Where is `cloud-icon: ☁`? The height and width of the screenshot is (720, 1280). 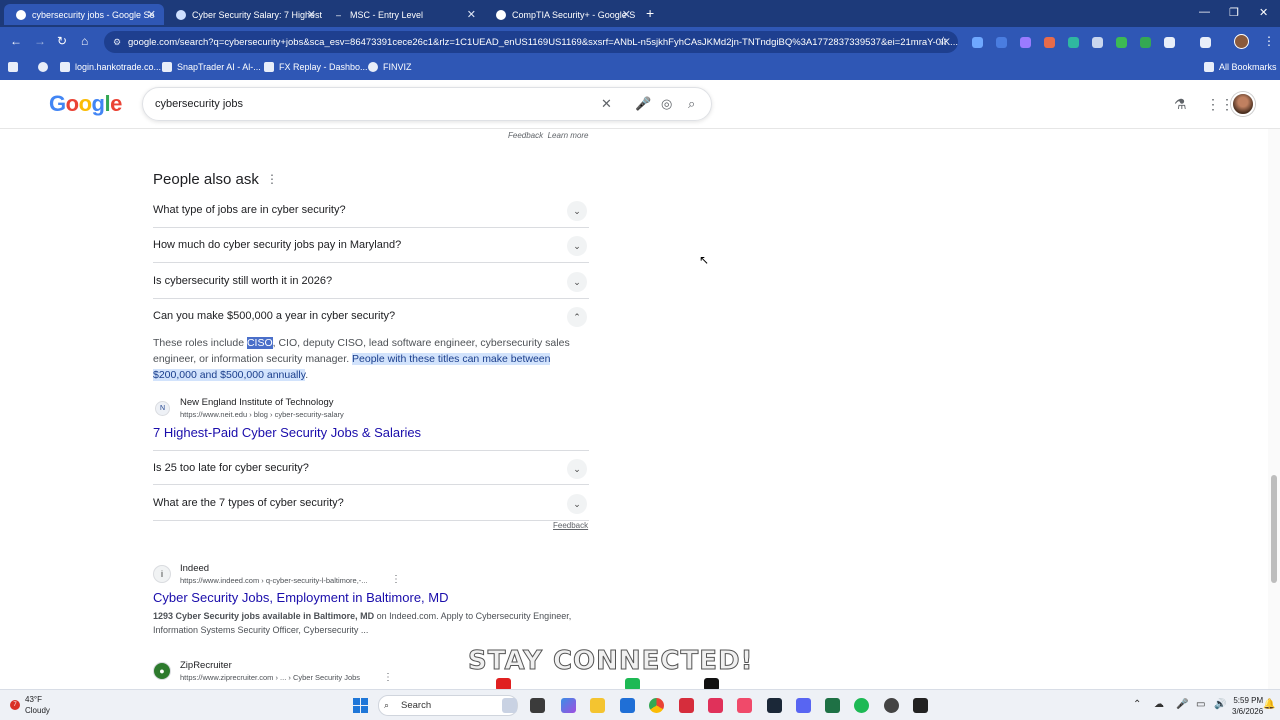 cloud-icon: ☁ is located at coordinates (1159, 704).